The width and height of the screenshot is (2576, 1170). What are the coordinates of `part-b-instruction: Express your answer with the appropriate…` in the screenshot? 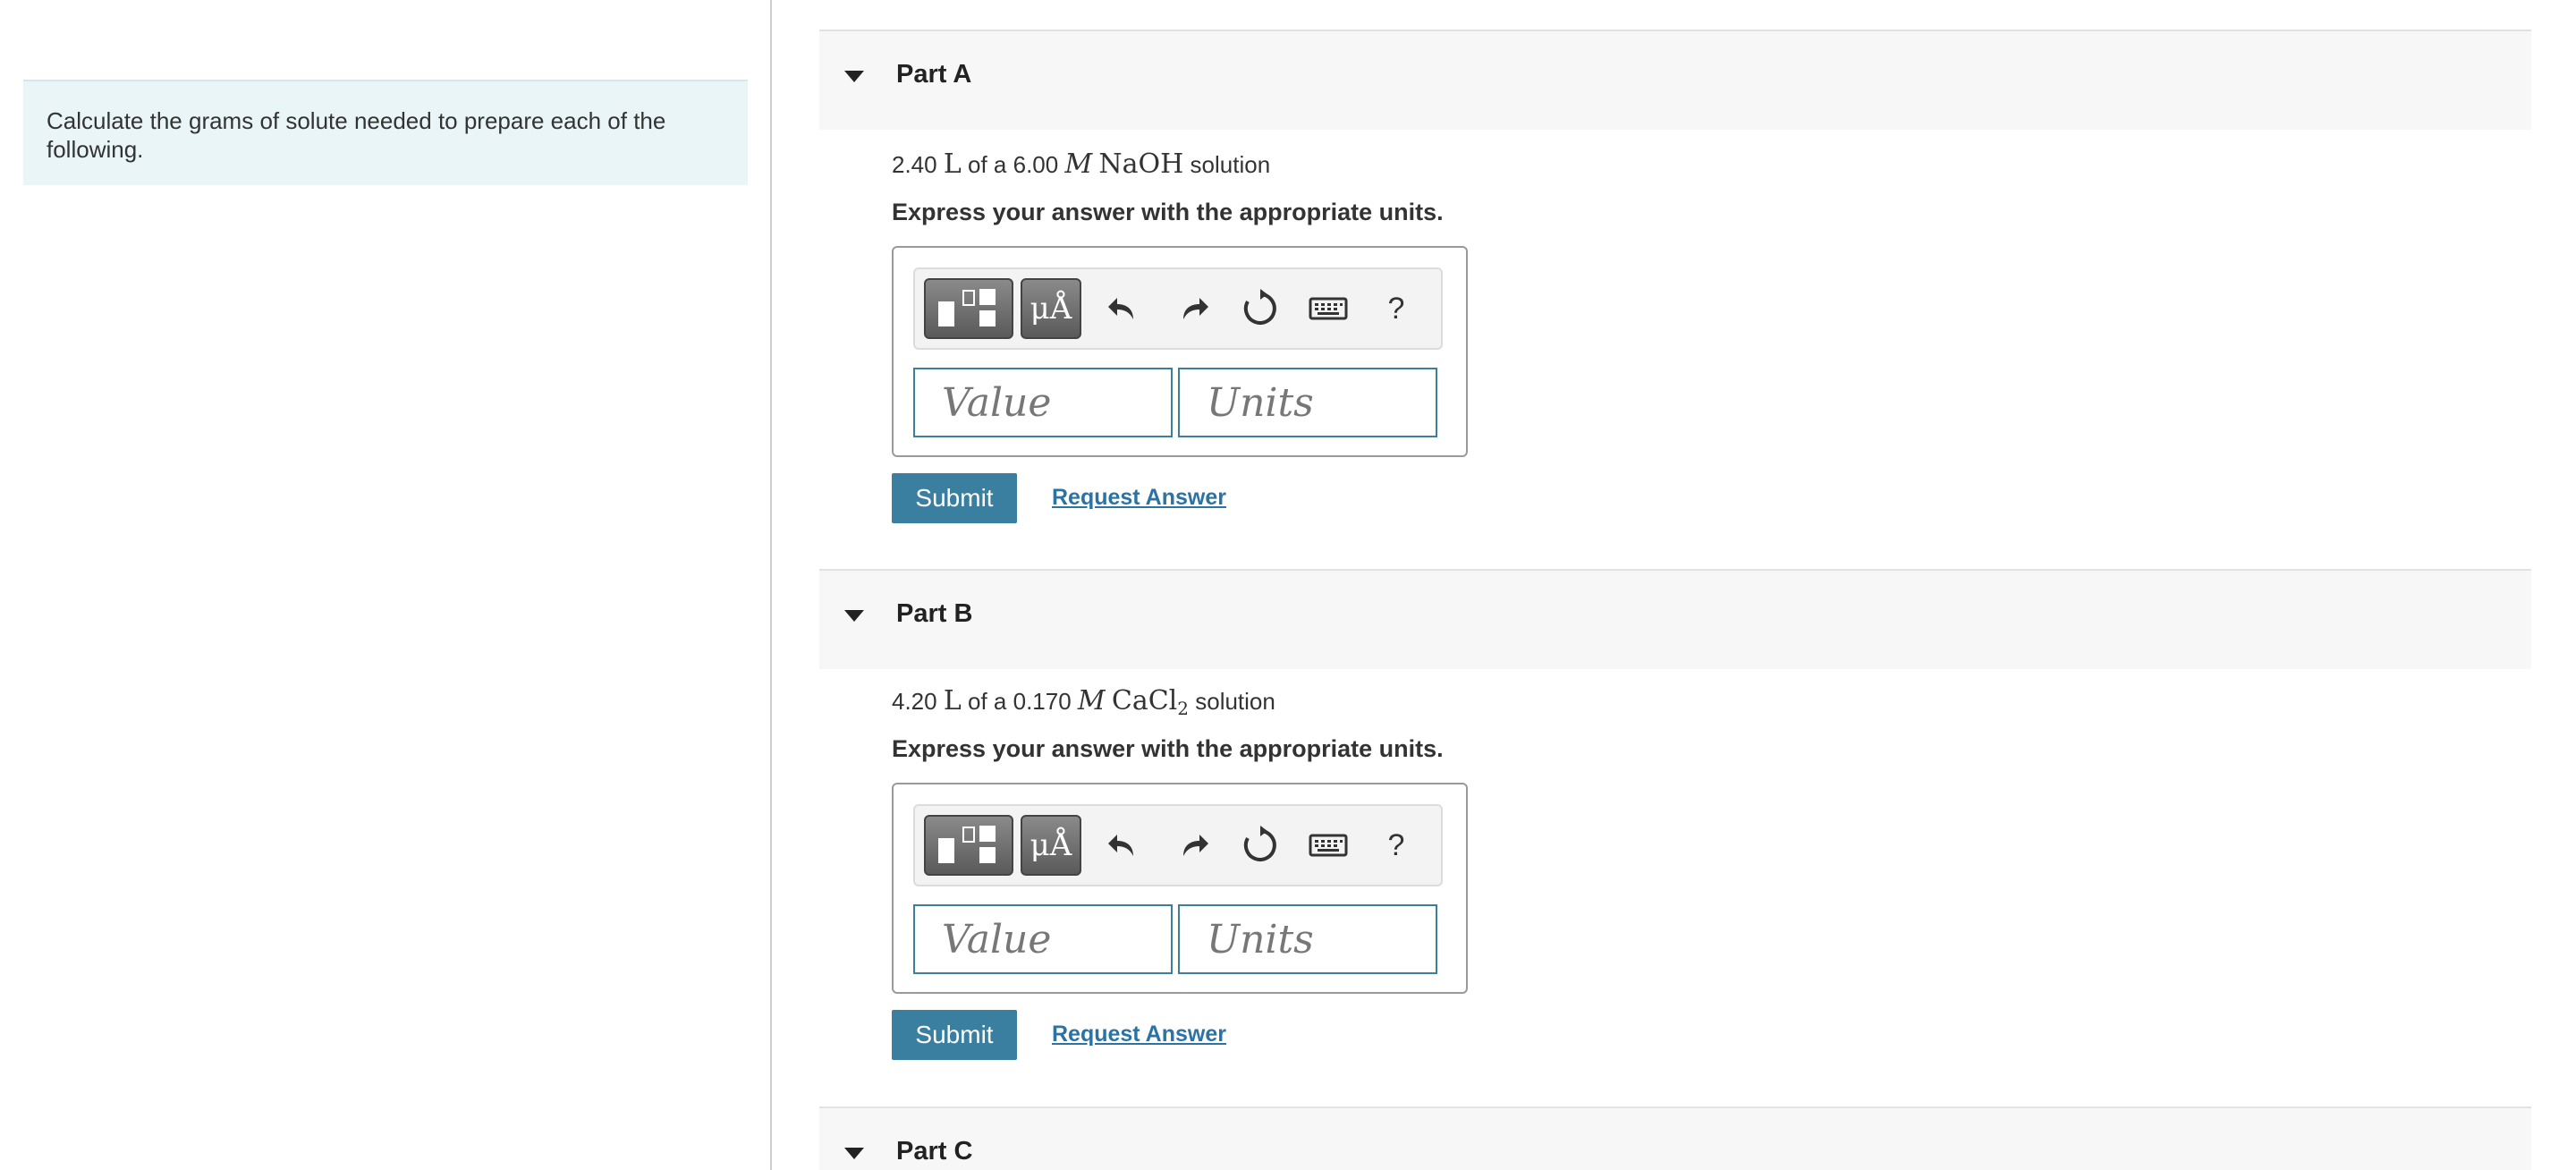 It's located at (1168, 748).